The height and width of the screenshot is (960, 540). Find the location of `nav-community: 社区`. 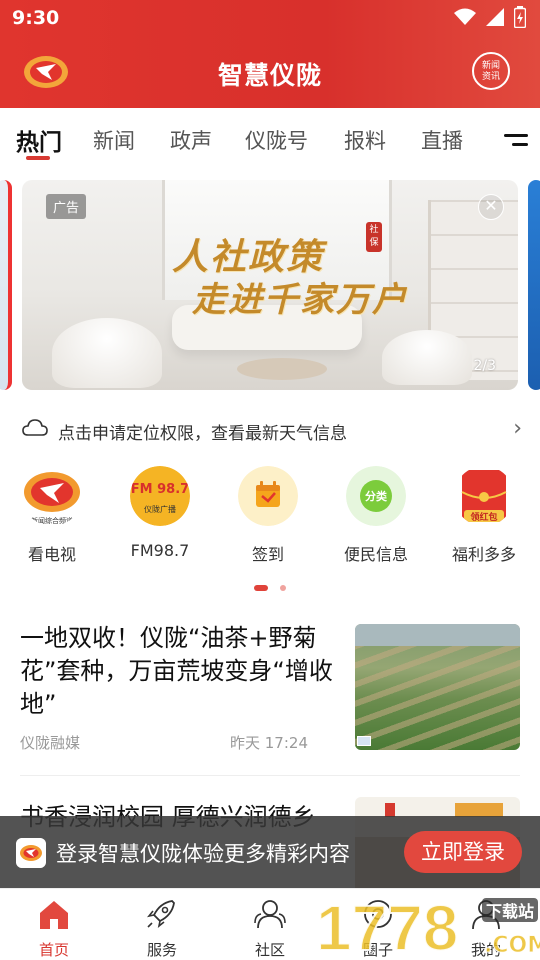

nav-community: 社区 is located at coordinates (270, 928).